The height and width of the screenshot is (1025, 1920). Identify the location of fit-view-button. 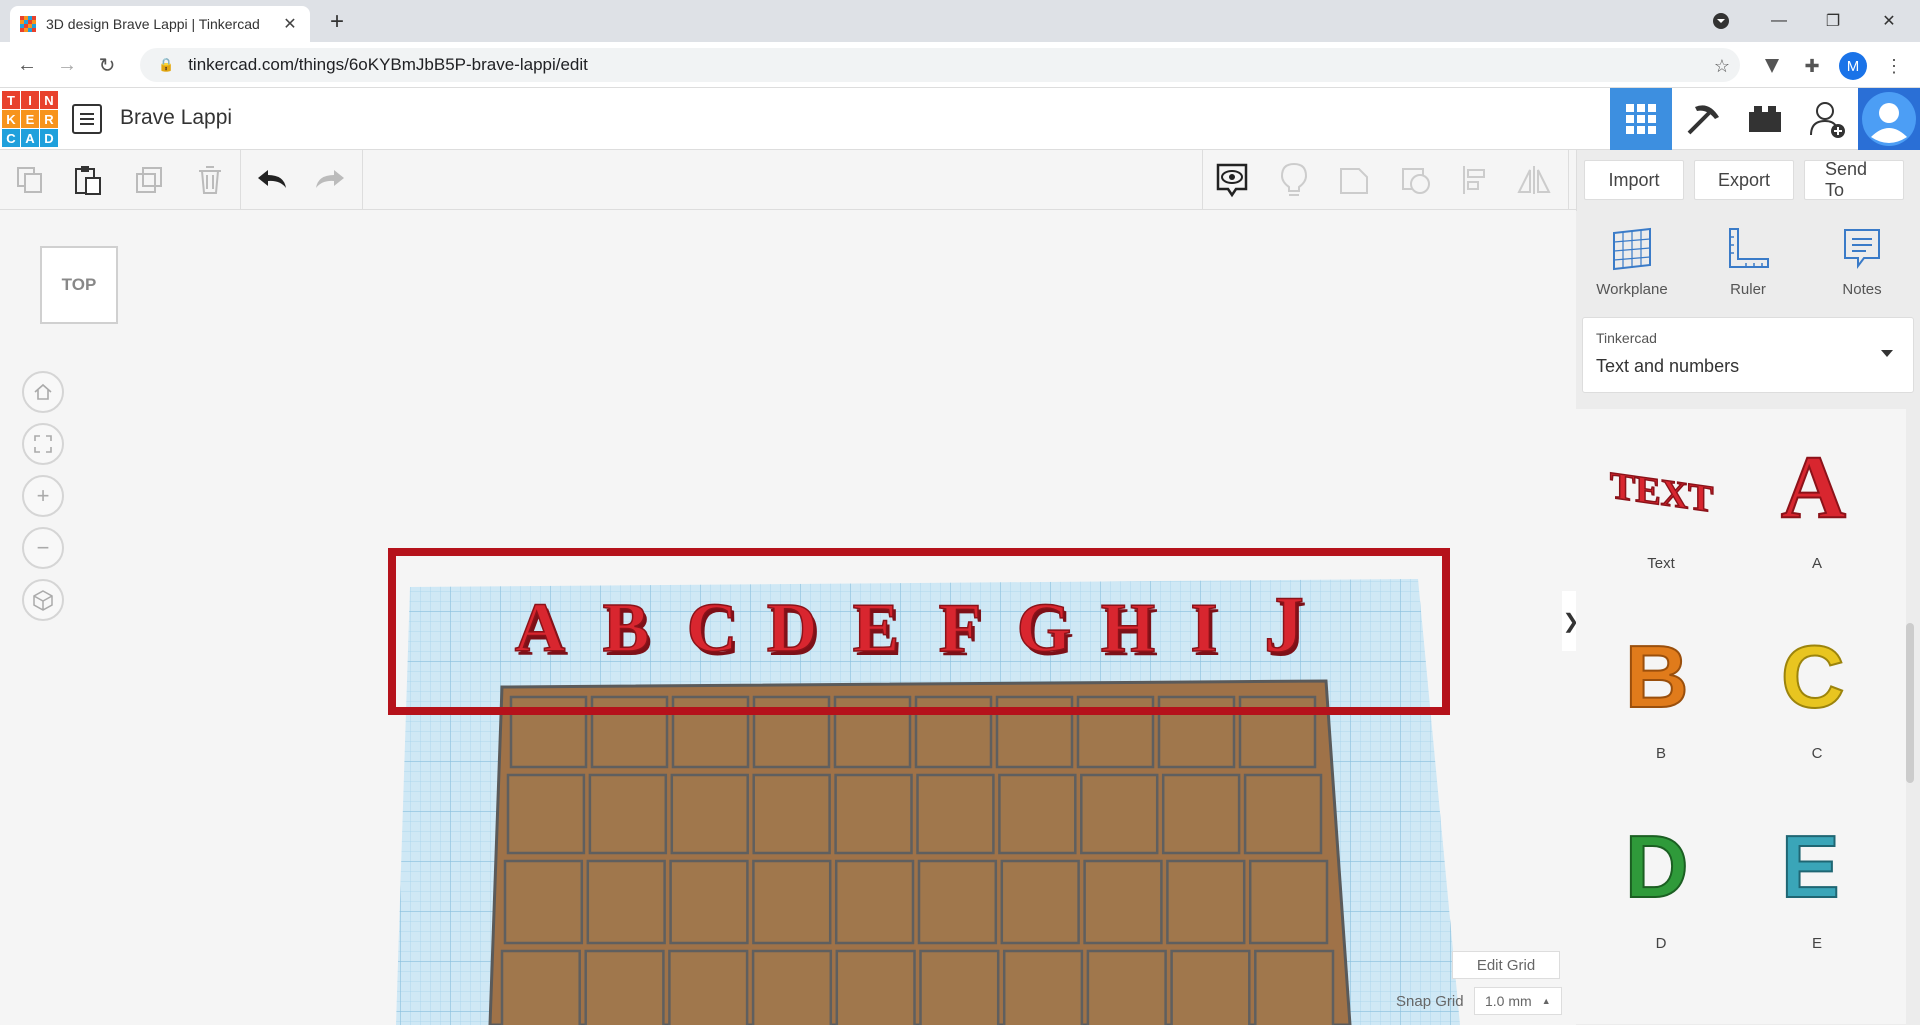
(43, 444).